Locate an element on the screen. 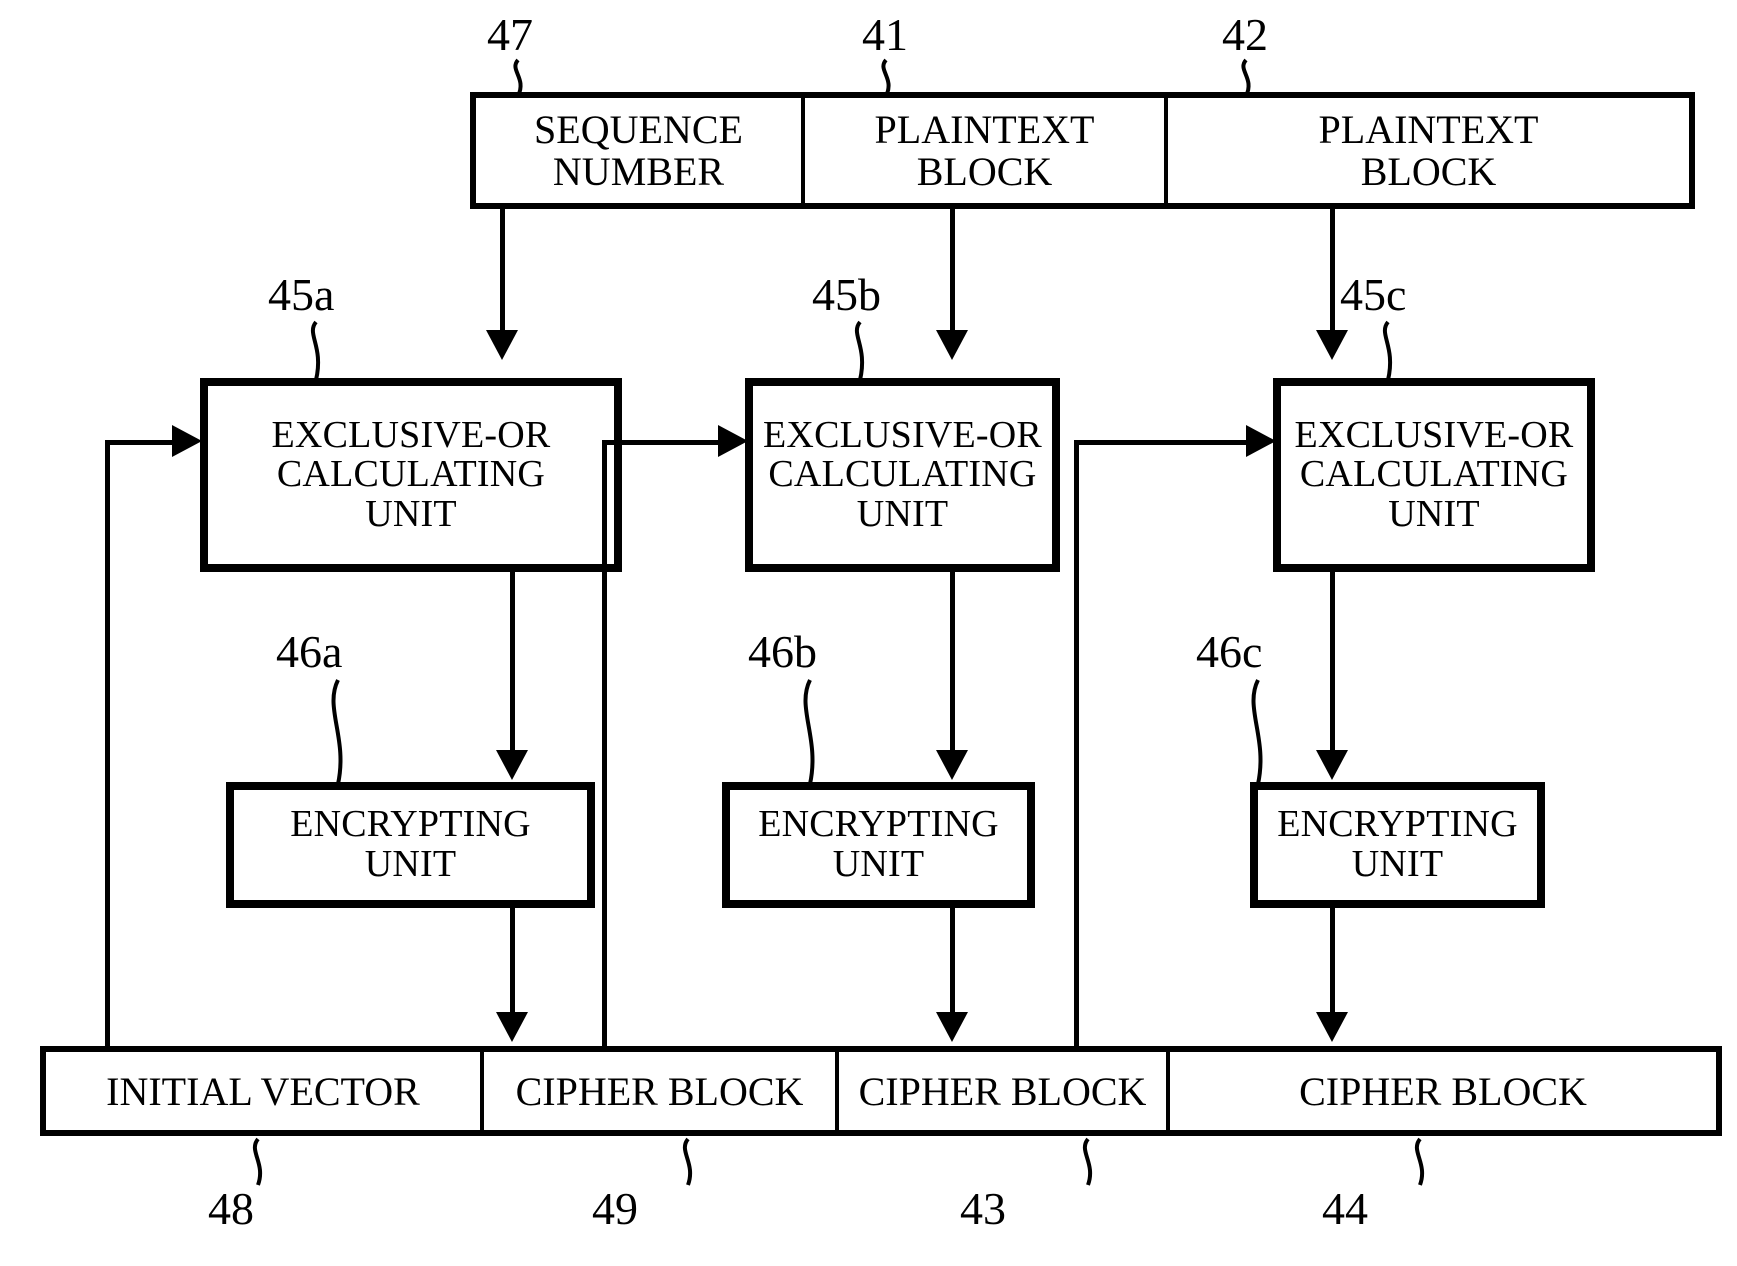 This screenshot has width=1737, height=1266. exclusive-or-calculating-unit-45b: EXCLUSIVE-OR CALCULATING UNIT is located at coordinates (902, 475).